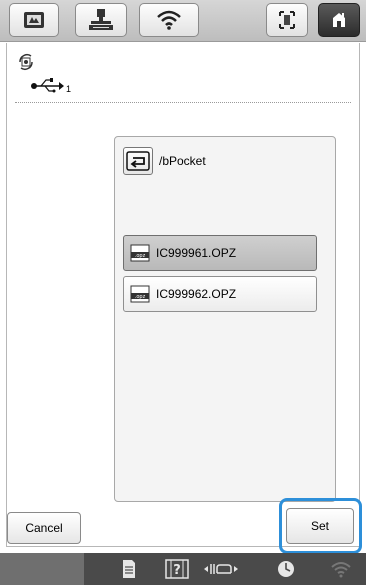  I want to click on file-item: .opz IC999961.OPZ, so click(220, 253).